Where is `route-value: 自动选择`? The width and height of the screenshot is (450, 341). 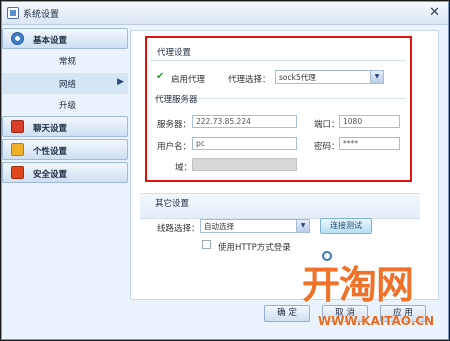 route-value: 自动选择 is located at coordinates (219, 226).